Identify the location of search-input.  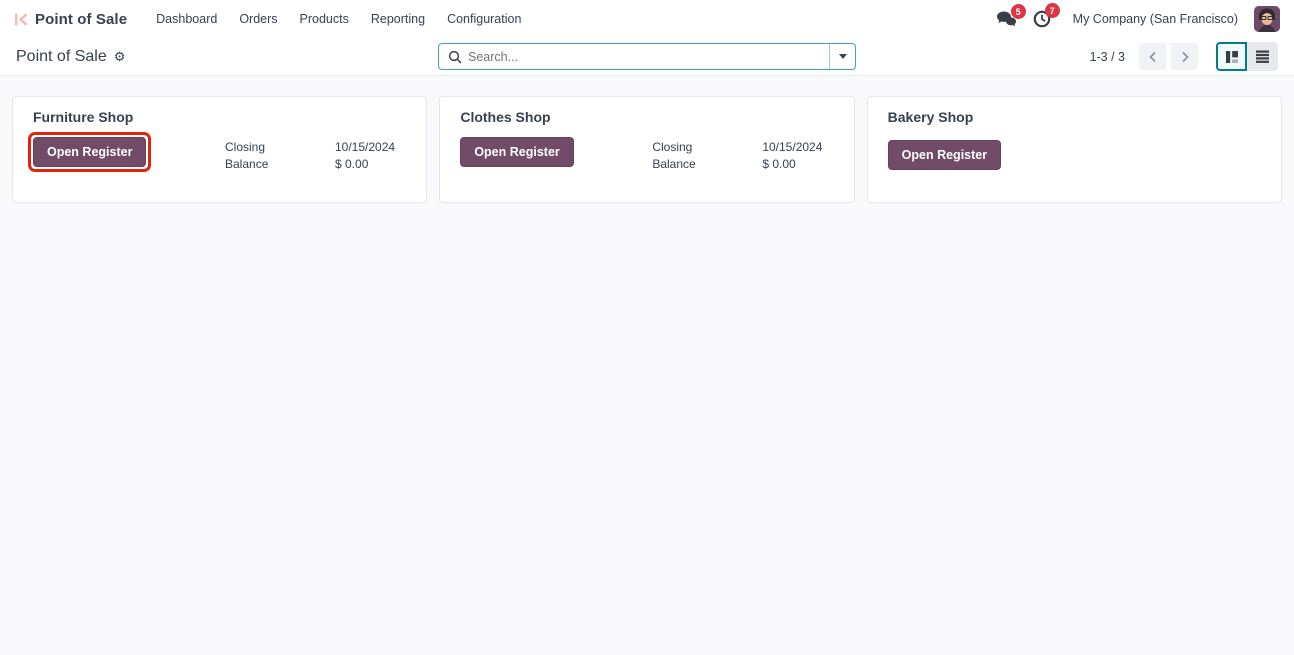
(648, 56).